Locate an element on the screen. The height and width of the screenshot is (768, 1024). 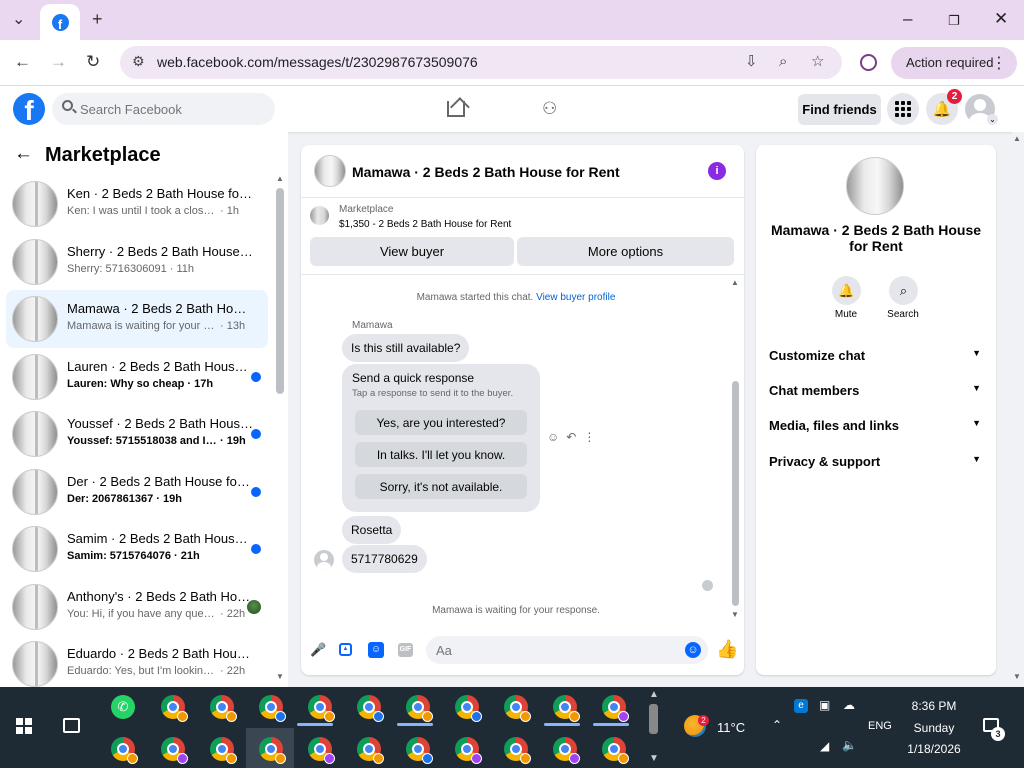
search-chat-icon: ⌕ is located at coordinates (903, 290).